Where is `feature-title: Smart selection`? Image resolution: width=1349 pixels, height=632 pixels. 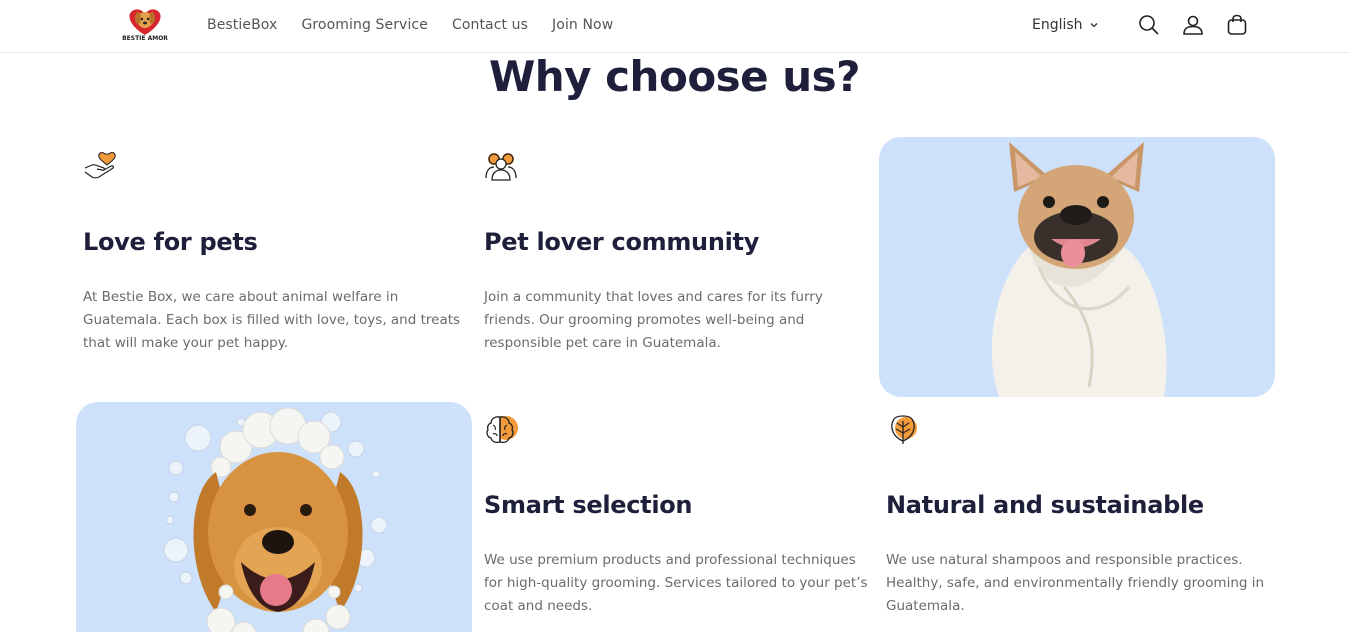
feature-title: Smart selection is located at coordinates (588, 505).